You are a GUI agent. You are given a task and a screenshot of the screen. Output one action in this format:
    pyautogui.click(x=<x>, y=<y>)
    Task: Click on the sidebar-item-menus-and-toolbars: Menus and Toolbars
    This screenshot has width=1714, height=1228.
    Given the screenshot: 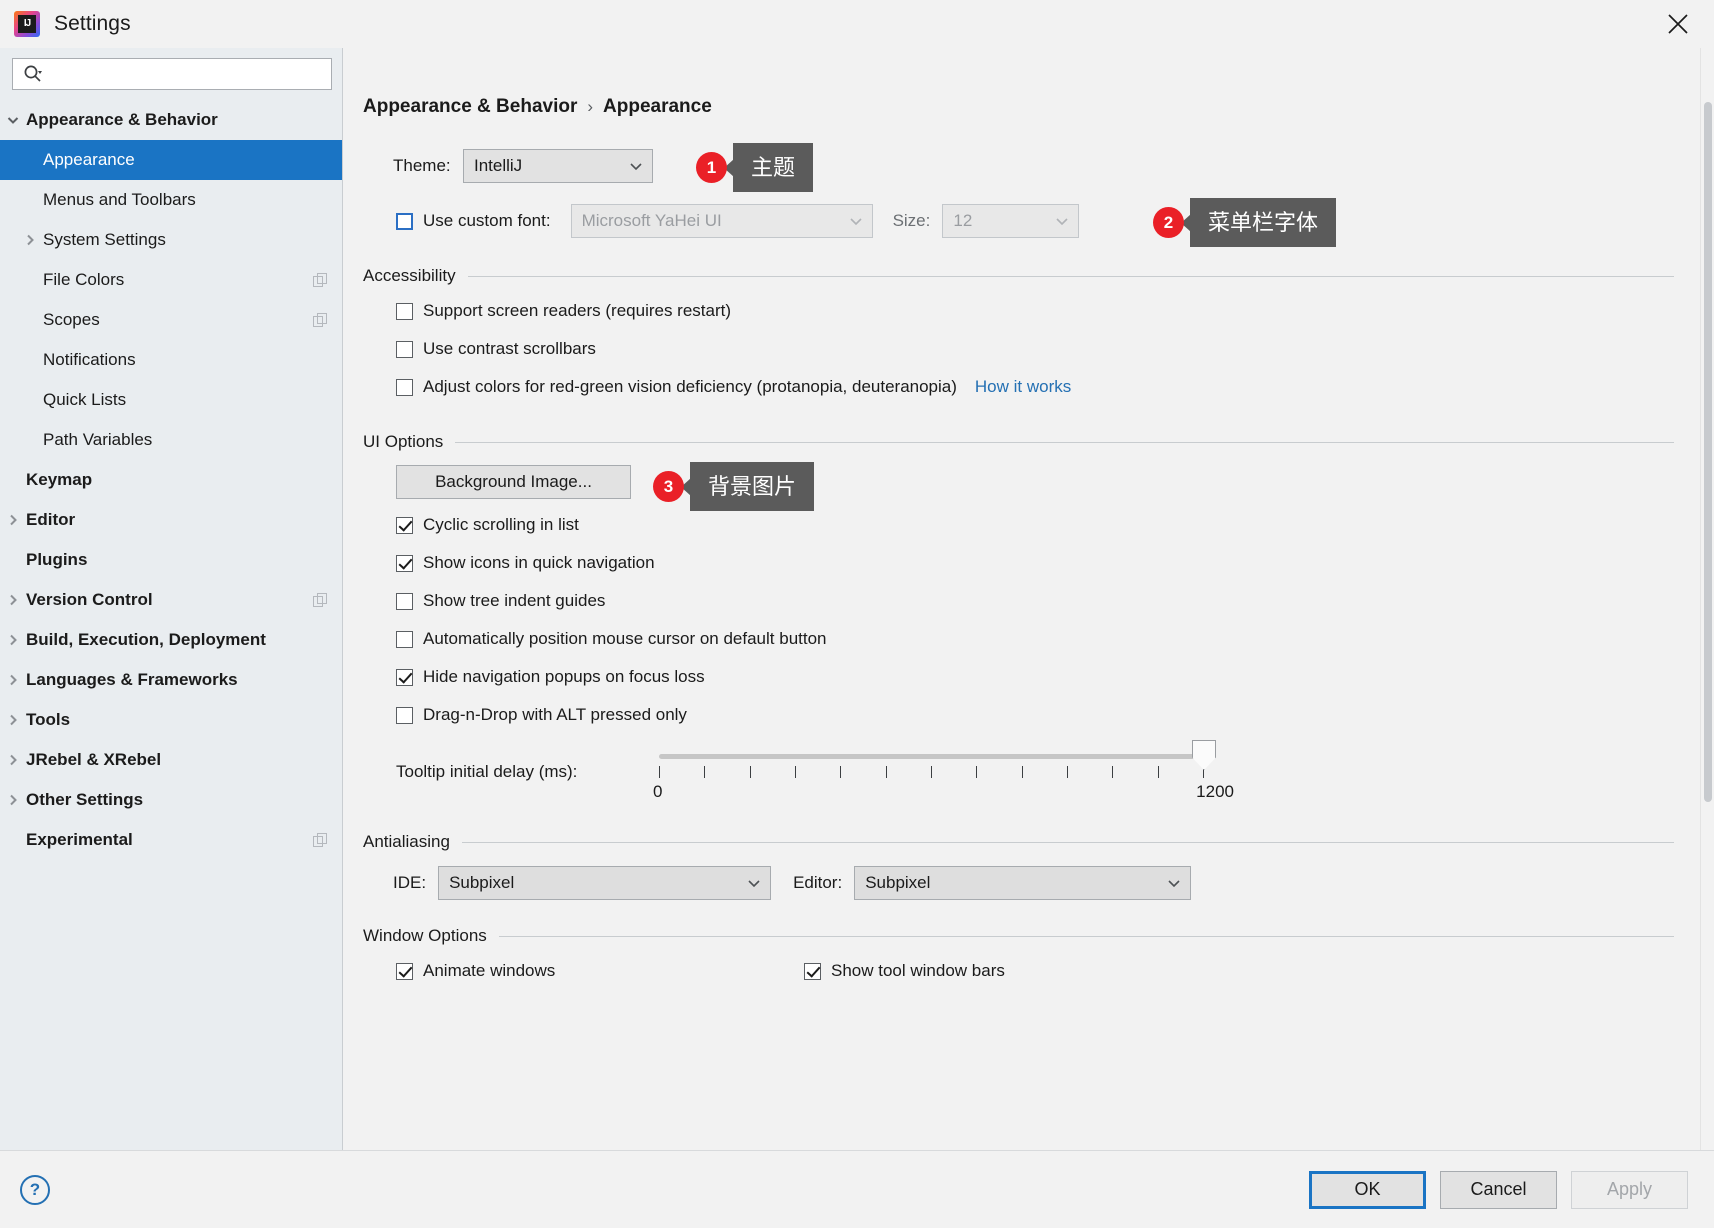 What is the action you would take?
    pyautogui.click(x=171, y=200)
    